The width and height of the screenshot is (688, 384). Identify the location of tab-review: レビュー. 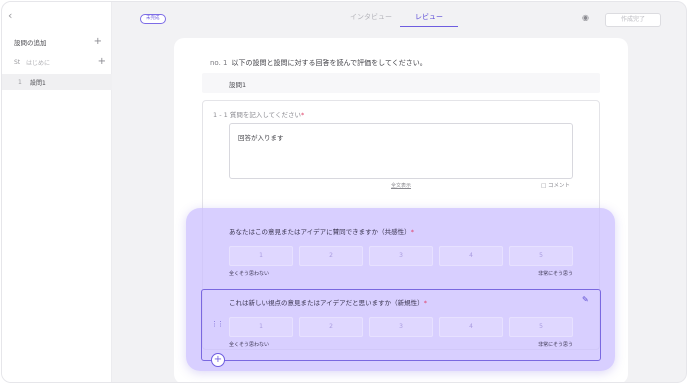
(429, 19).